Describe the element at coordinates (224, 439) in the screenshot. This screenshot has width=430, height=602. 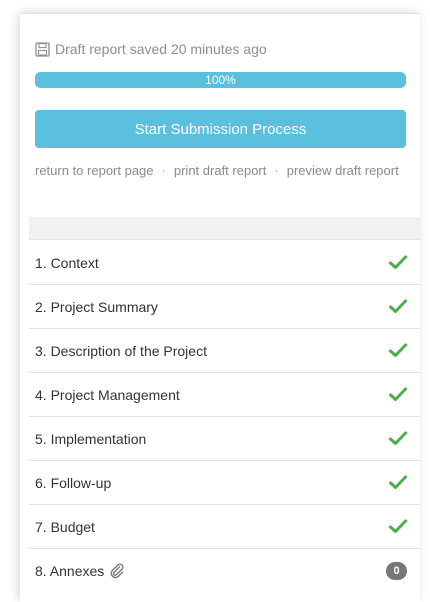
I see `section-row-implementation: 5. Implementation` at that location.